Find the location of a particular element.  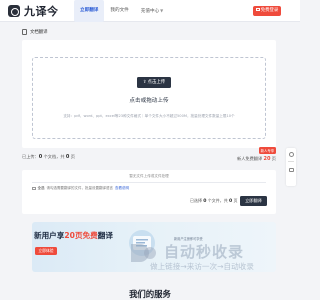

promo-banner: 新用户享20页免费翻译 立即体验 新用户注册即可享受 is located at coordinates (154, 247).